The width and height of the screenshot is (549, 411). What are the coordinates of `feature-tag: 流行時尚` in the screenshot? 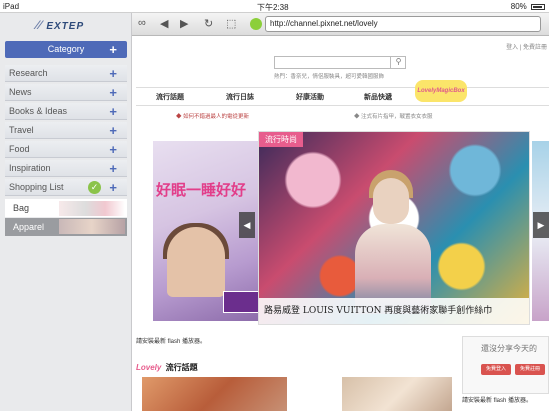 It's located at (281, 139).